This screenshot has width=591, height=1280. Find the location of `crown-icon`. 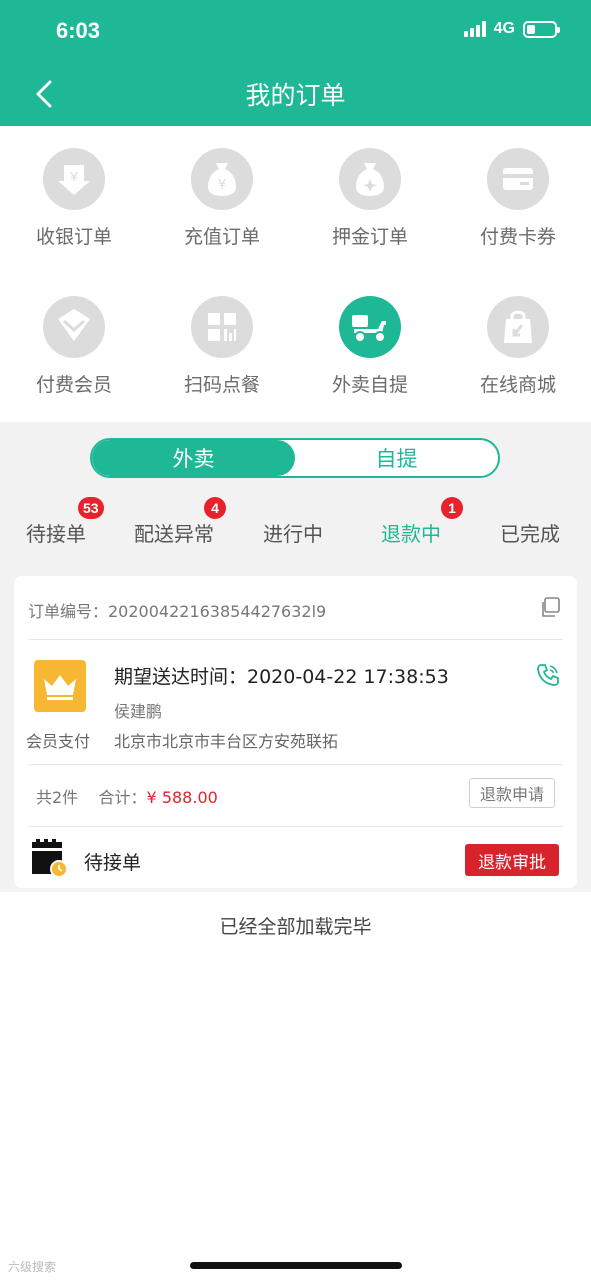

crown-icon is located at coordinates (60, 686).